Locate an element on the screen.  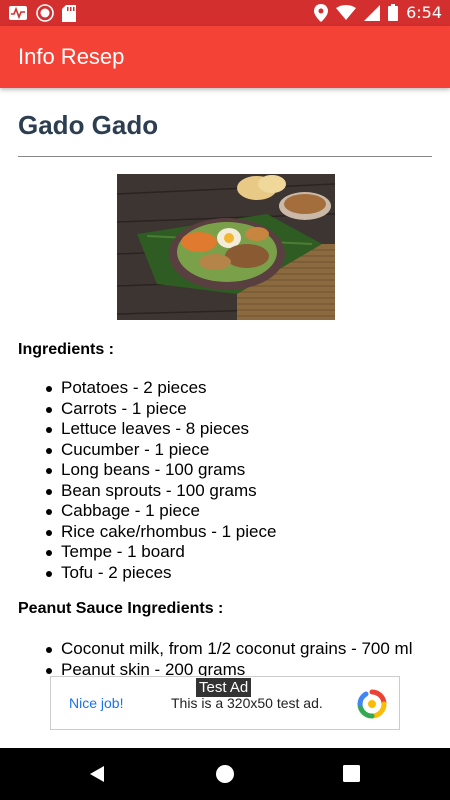
signal-icon is located at coordinates (372, 12).